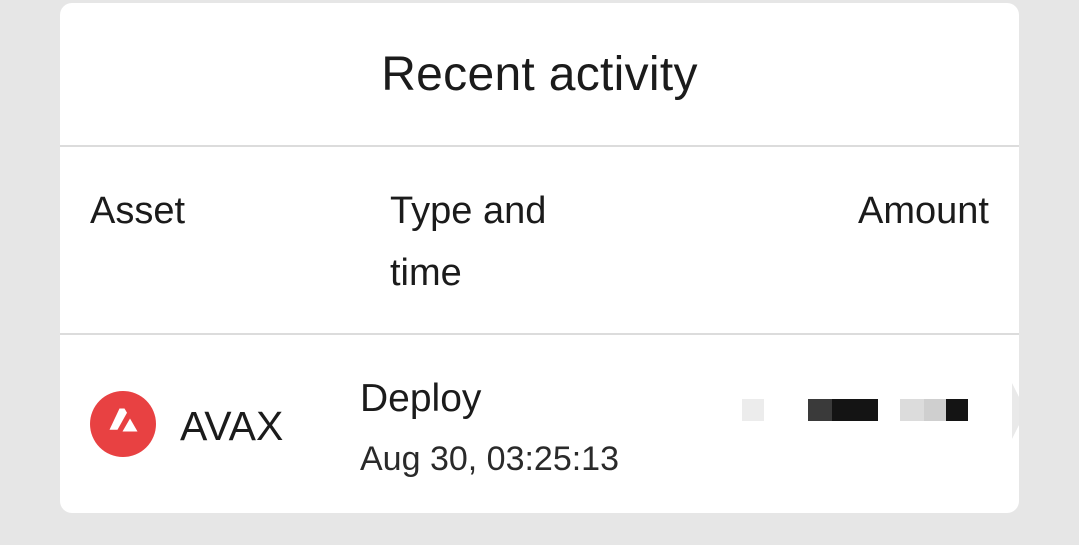  I want to click on transaction-time: Aug 30, 03:25:13, so click(490, 459).